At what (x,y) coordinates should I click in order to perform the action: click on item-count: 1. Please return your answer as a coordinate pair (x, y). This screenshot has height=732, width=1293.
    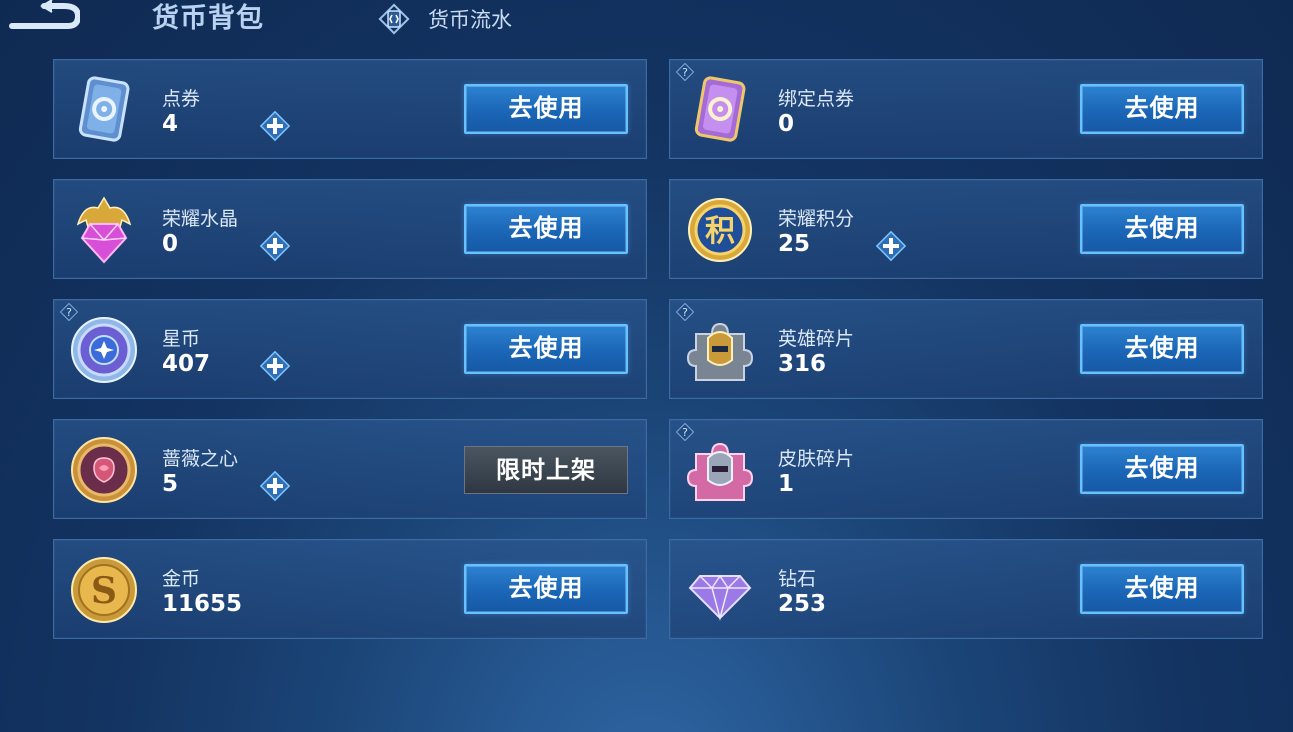
    Looking at the image, I should click on (786, 484).